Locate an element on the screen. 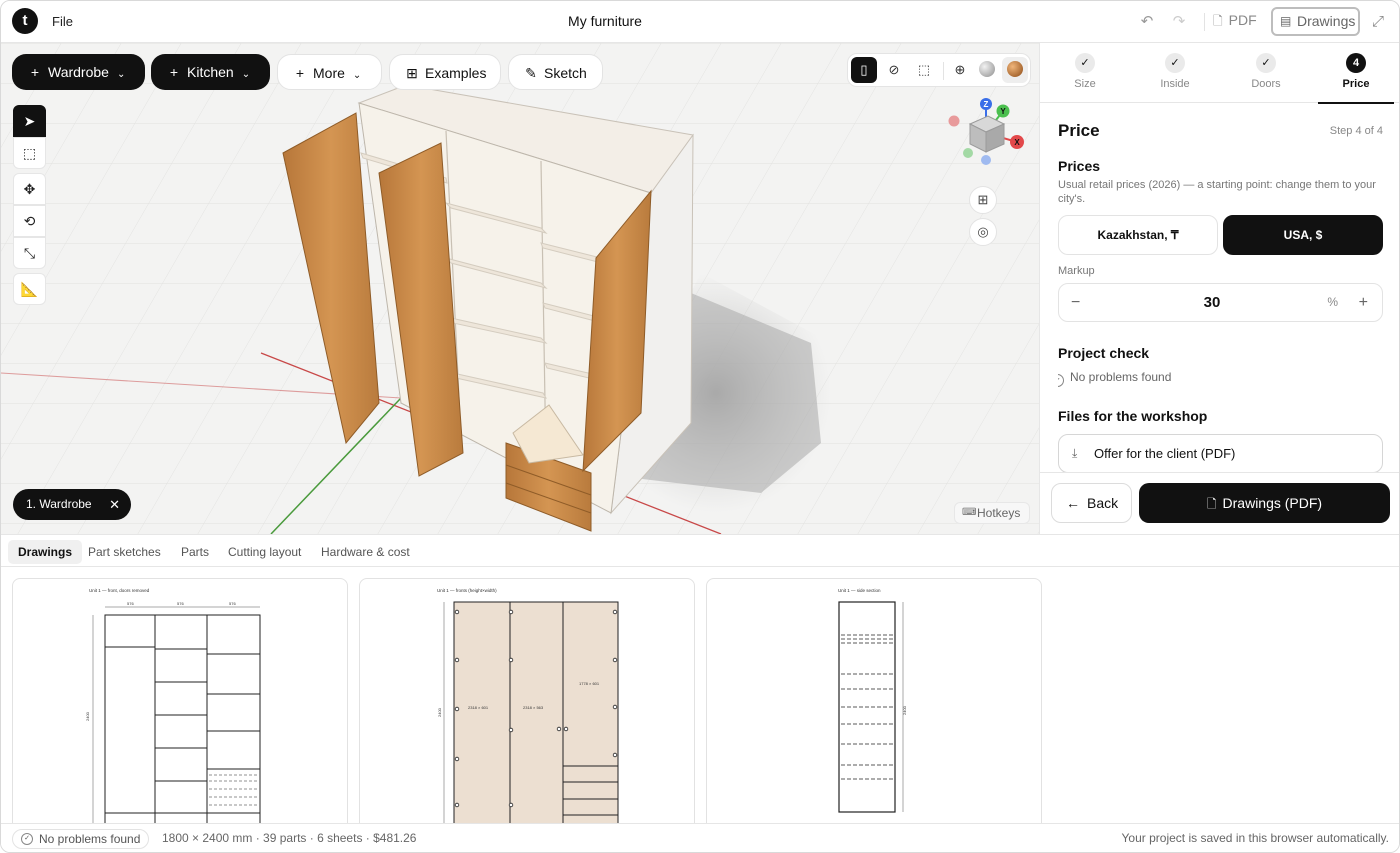  move-tool-icon: ✥ is located at coordinates (29, 189).